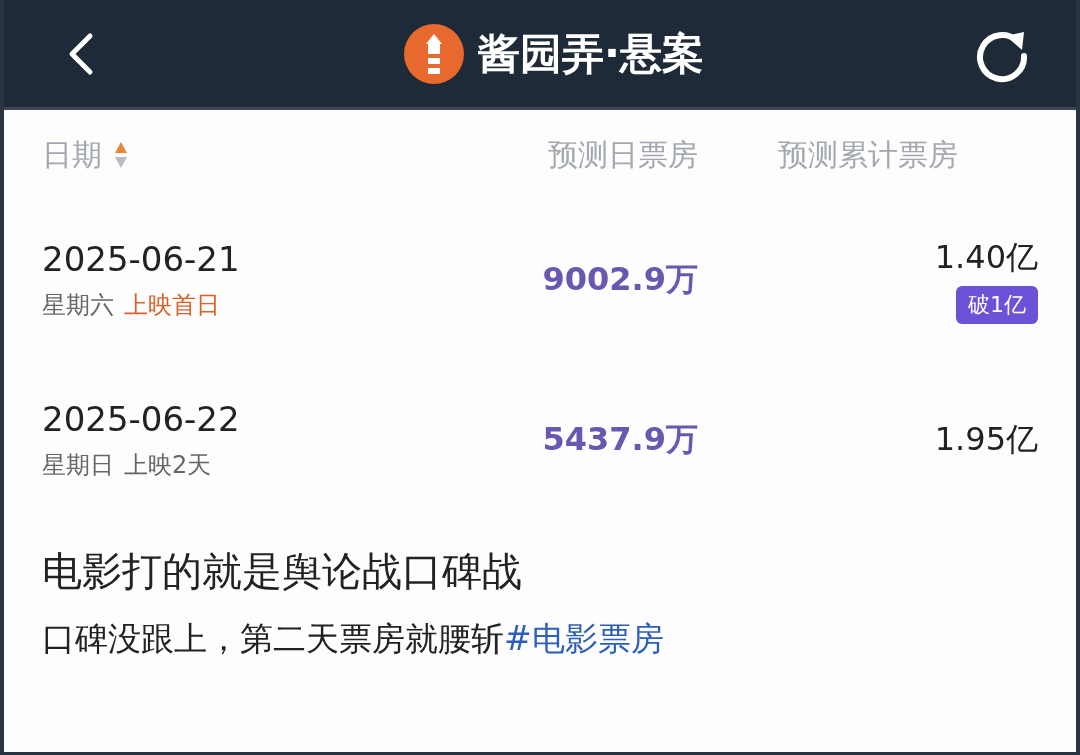 The height and width of the screenshot is (755, 1080). I want to click on column-header: 日期, so click(72, 154).